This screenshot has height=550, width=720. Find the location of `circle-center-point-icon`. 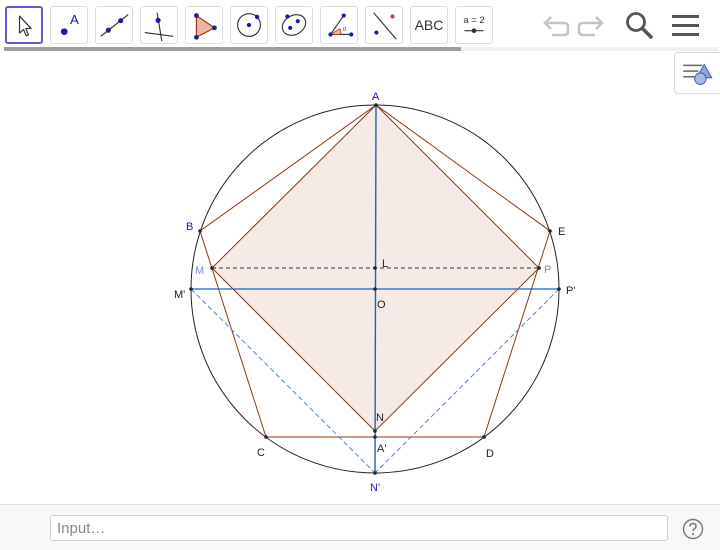

circle-center-point-icon is located at coordinates (249, 25).